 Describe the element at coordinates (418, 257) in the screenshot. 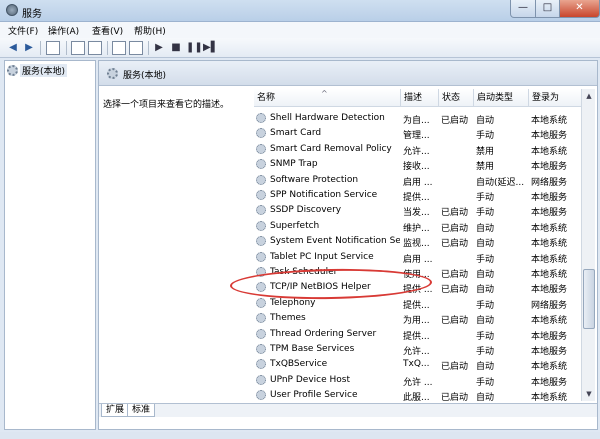

I see `table-row: Tablet PC Input Service 启用 ... 手动 本地系统` at that location.